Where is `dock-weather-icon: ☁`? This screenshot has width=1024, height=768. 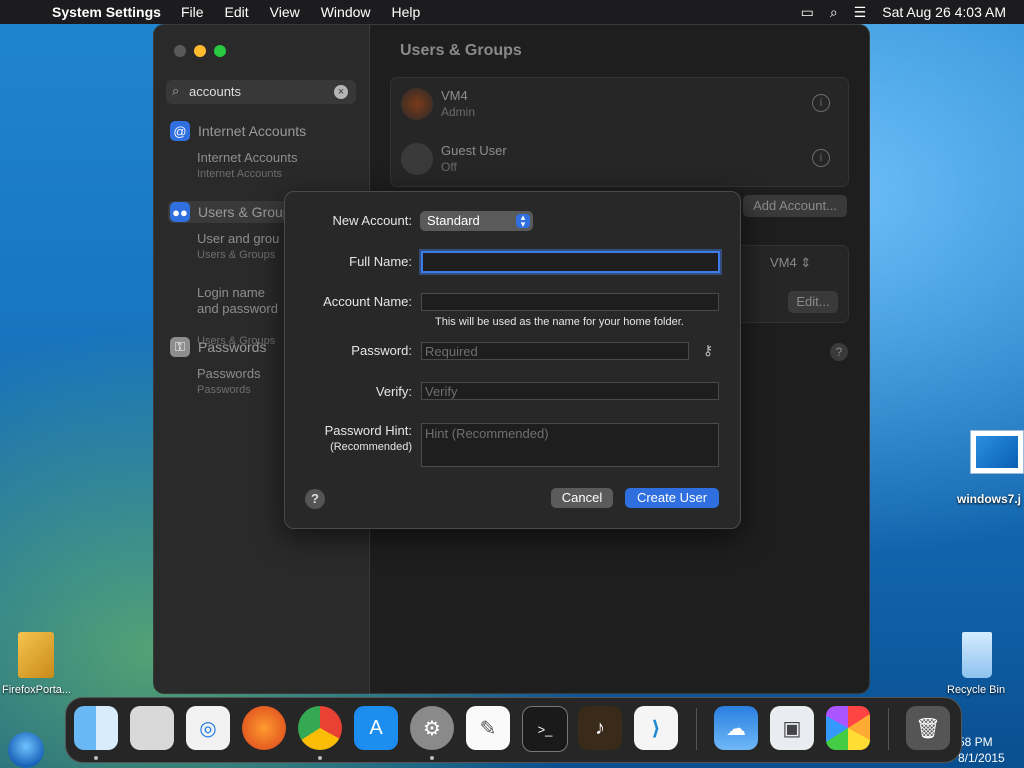
dock-weather-icon: ☁ is located at coordinates (736, 728).